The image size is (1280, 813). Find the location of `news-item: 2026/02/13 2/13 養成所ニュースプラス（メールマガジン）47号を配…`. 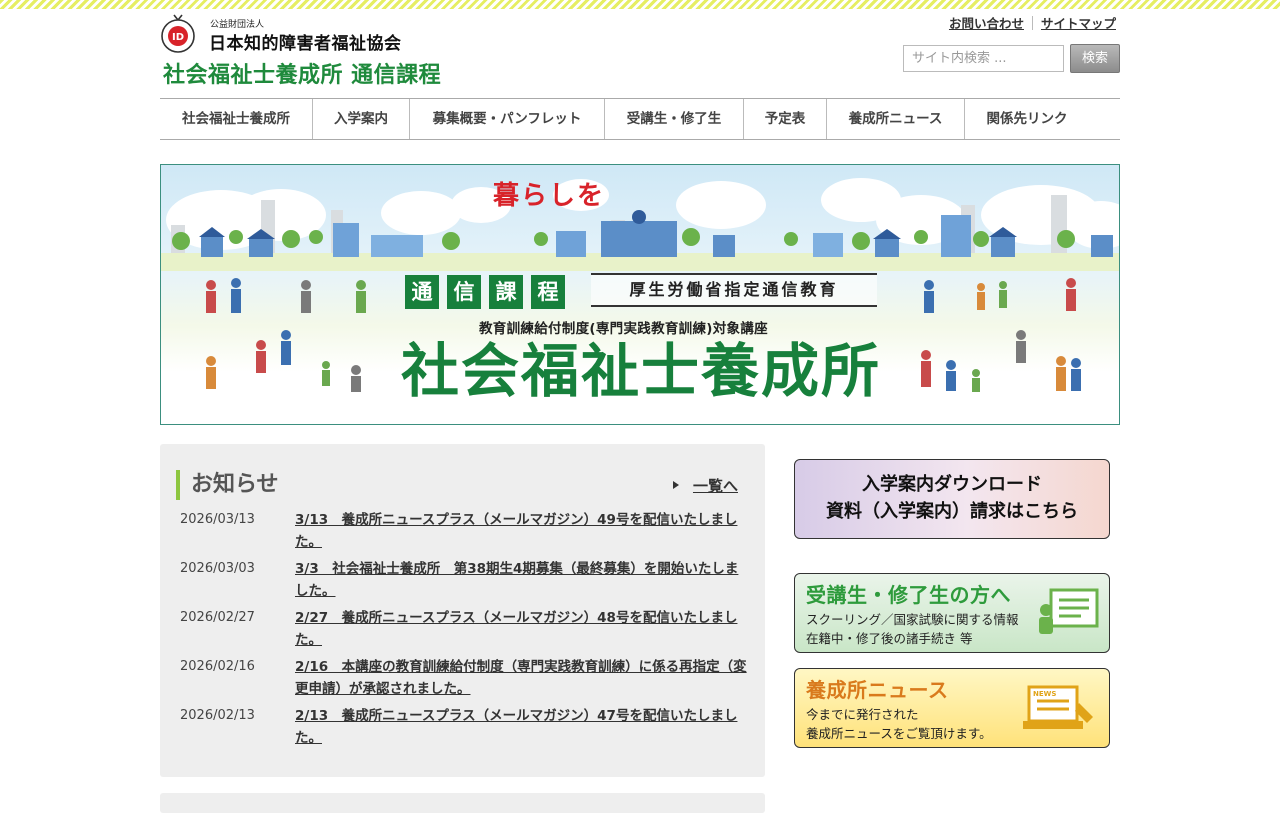

news-item: 2026/02/13 2/13 養成所ニュースプラス（メールマガジン）47号を配… is located at coordinates (465, 729).